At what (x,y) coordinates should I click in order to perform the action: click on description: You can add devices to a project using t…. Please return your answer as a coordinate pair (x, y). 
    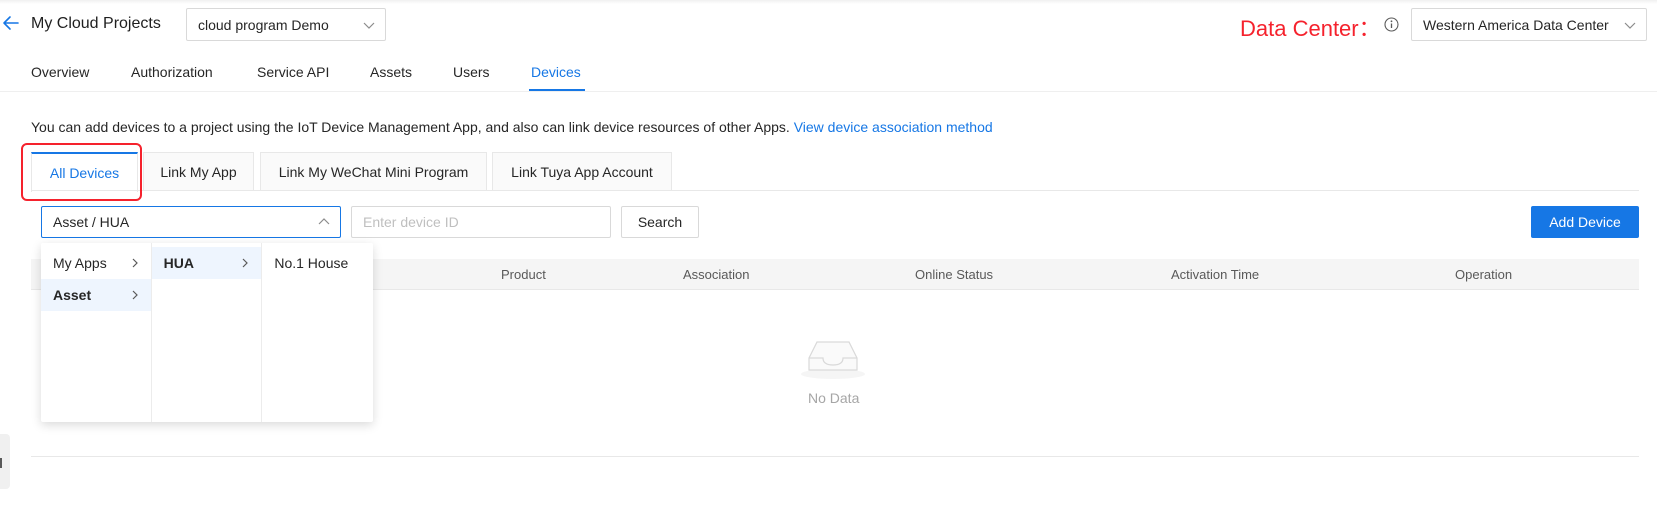
    Looking at the image, I should click on (512, 127).